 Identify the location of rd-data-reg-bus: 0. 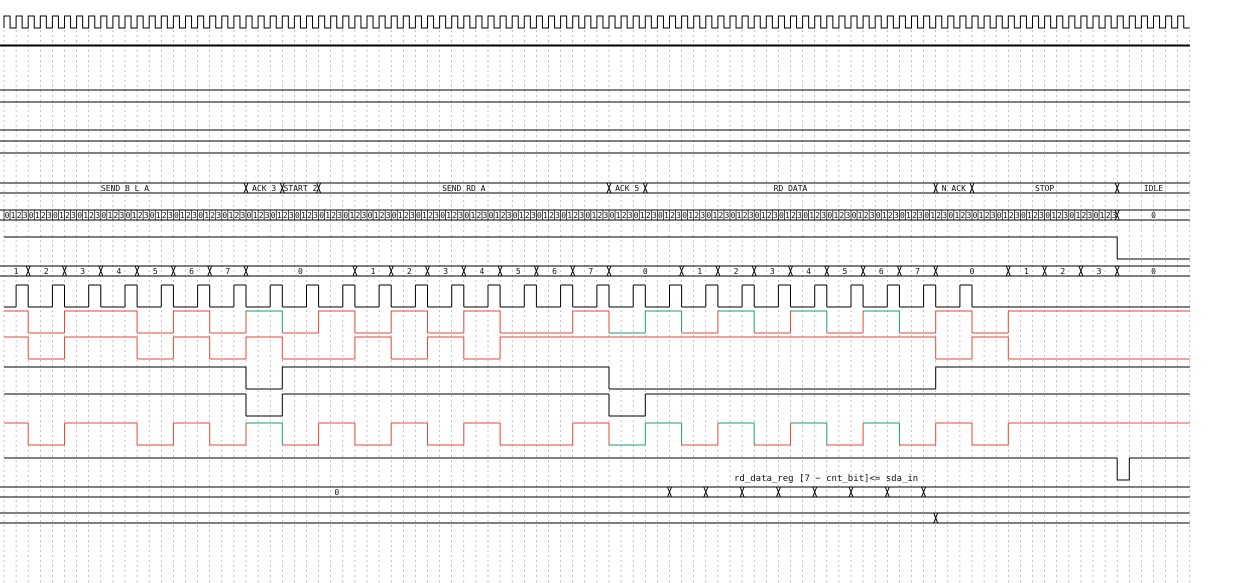
(595, 492).